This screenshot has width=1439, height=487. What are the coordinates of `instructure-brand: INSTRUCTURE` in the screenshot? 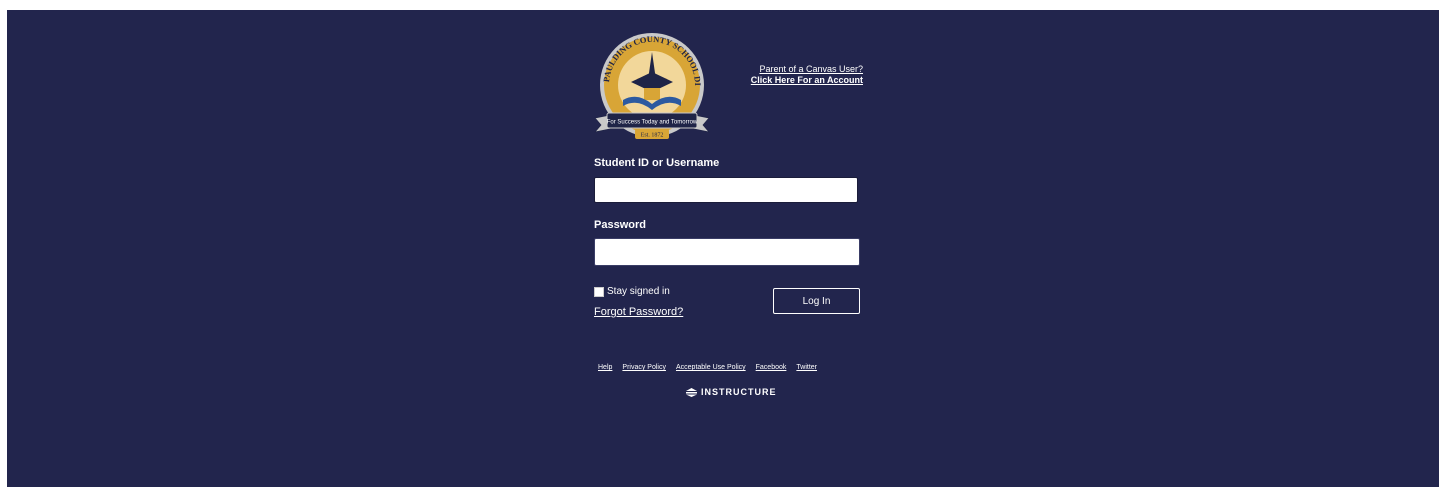 It's located at (731, 392).